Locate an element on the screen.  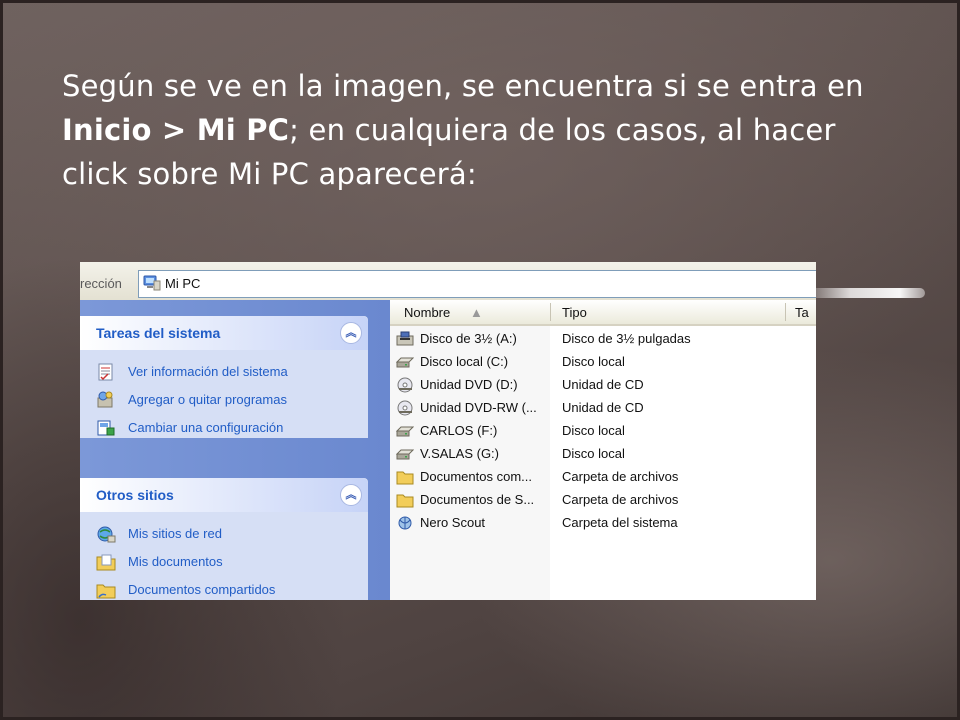
column-header-name: Nombre is located at coordinates (427, 312).